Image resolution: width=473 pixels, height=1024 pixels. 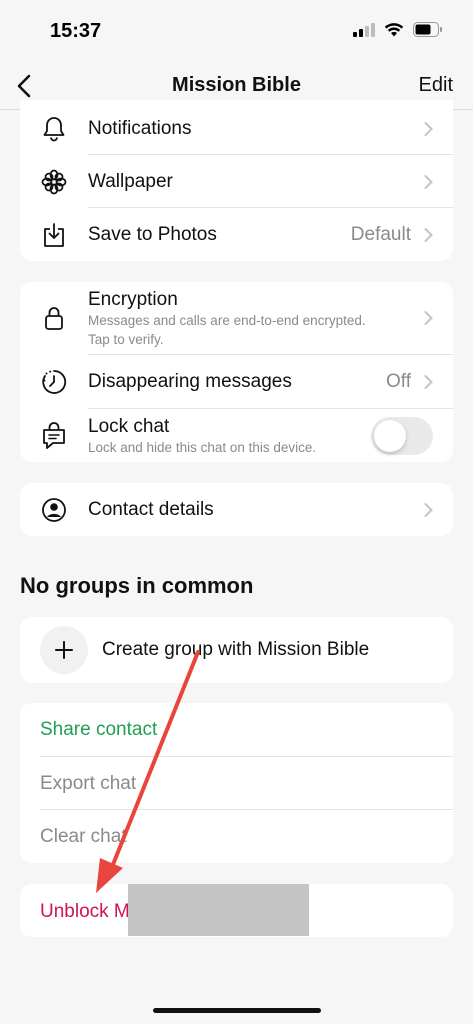 What do you see at coordinates (130, 181) in the screenshot?
I see `wallpaper-label: Wallpaper` at bounding box center [130, 181].